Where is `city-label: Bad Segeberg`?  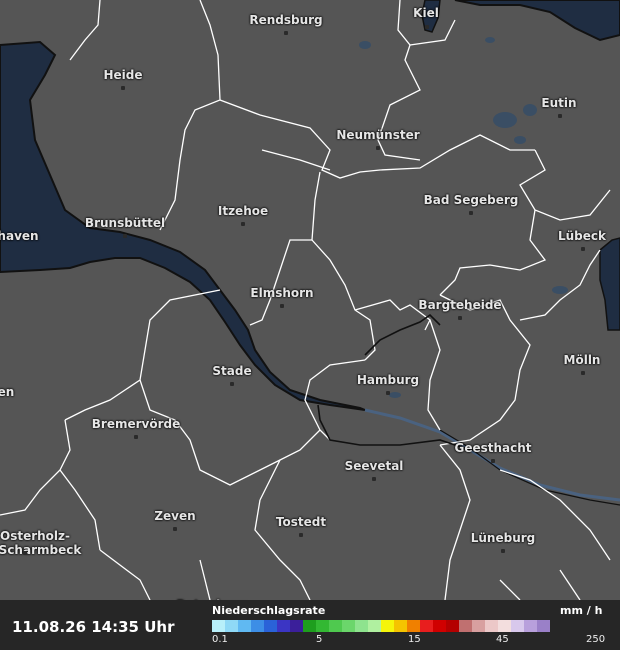
city-label: Bad Segeberg is located at coordinates (471, 200).